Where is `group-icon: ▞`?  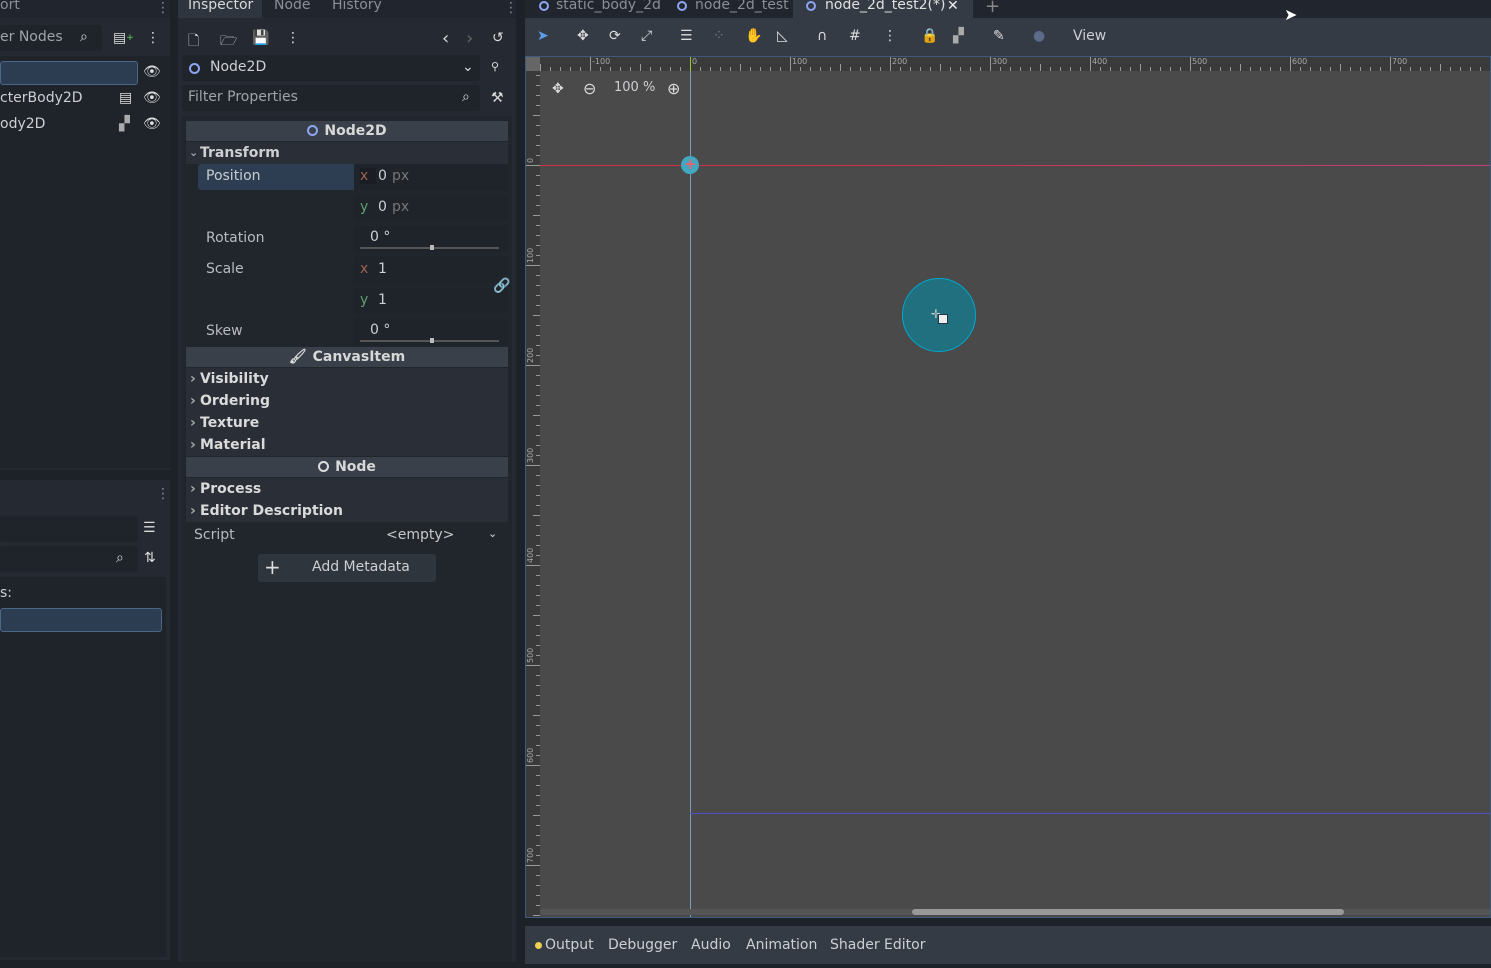
group-icon: ▞ is located at coordinates (958, 36).